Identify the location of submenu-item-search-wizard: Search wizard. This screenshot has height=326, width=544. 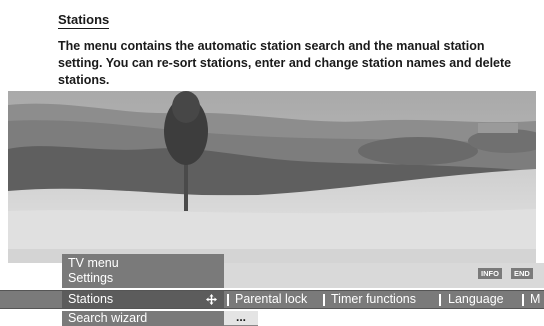
(143, 318).